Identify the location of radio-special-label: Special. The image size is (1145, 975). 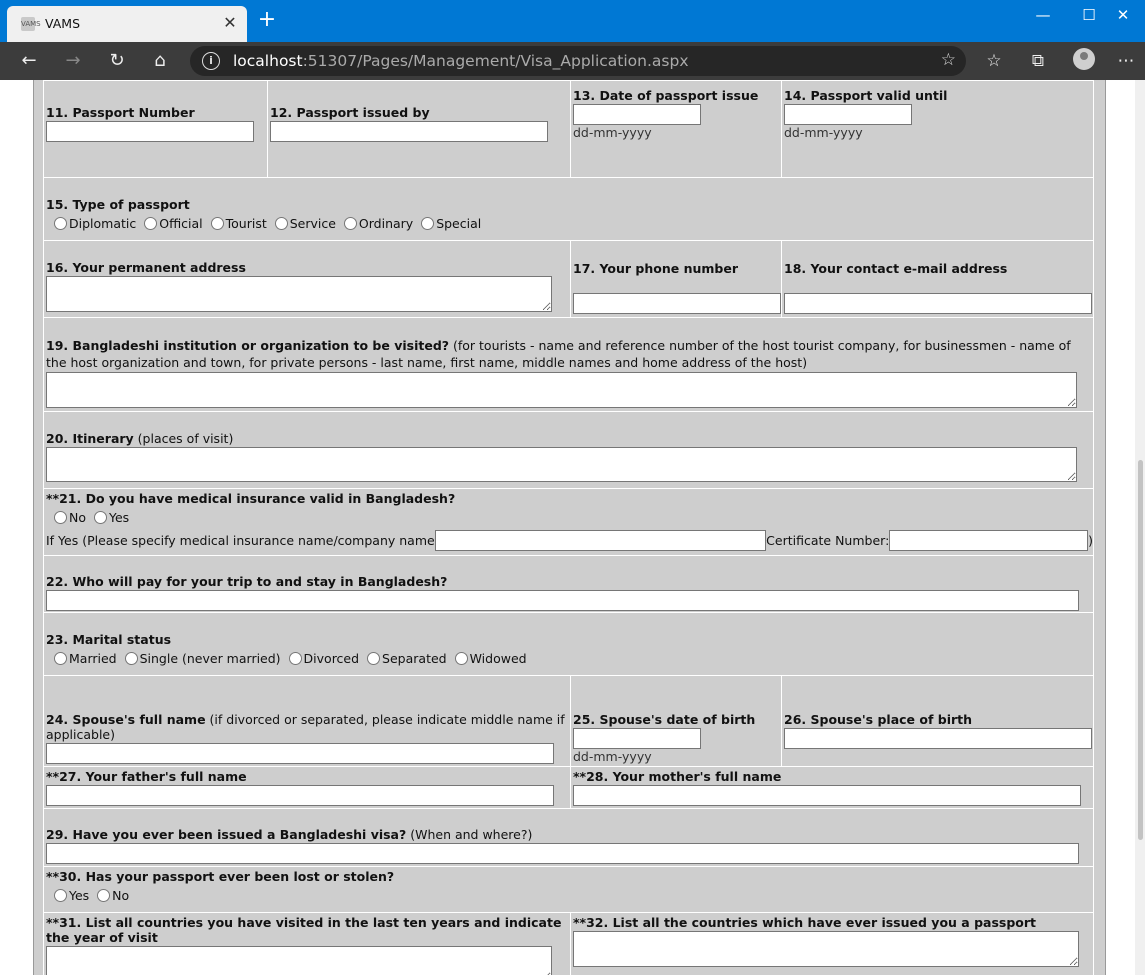
(459, 223).